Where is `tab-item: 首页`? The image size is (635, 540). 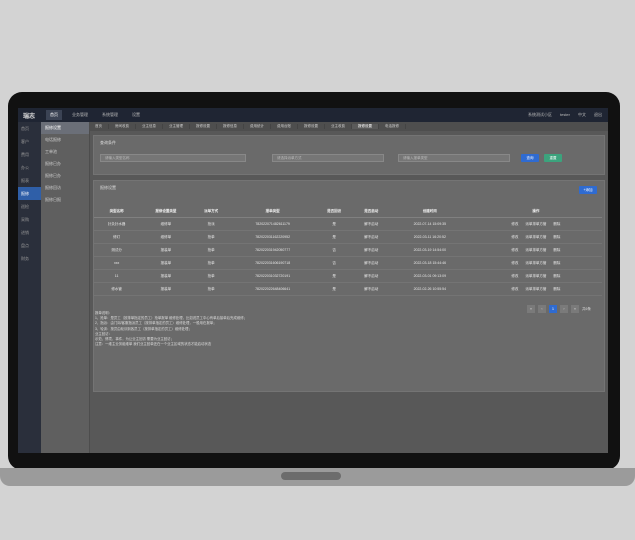
tab-item: 首页 is located at coordinates (99, 126).